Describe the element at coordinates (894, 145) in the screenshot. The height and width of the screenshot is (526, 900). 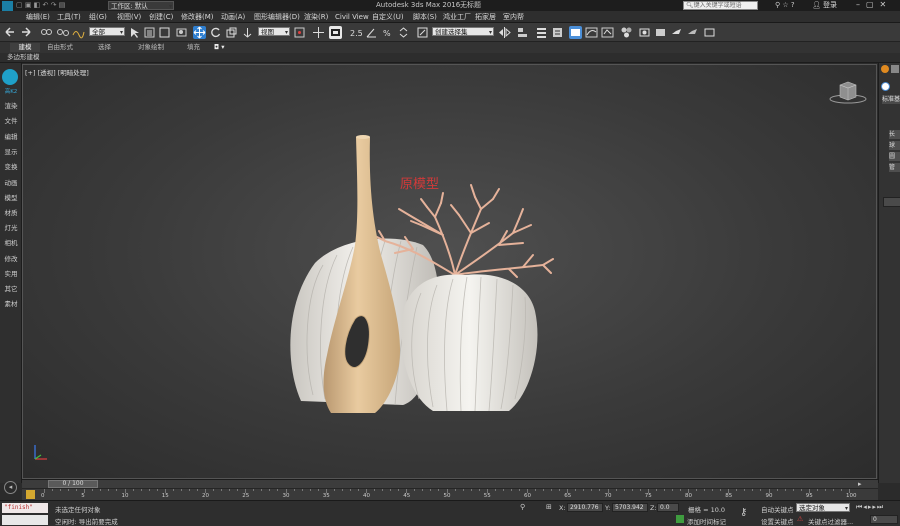
I see `create-sphere-button: 球` at that location.